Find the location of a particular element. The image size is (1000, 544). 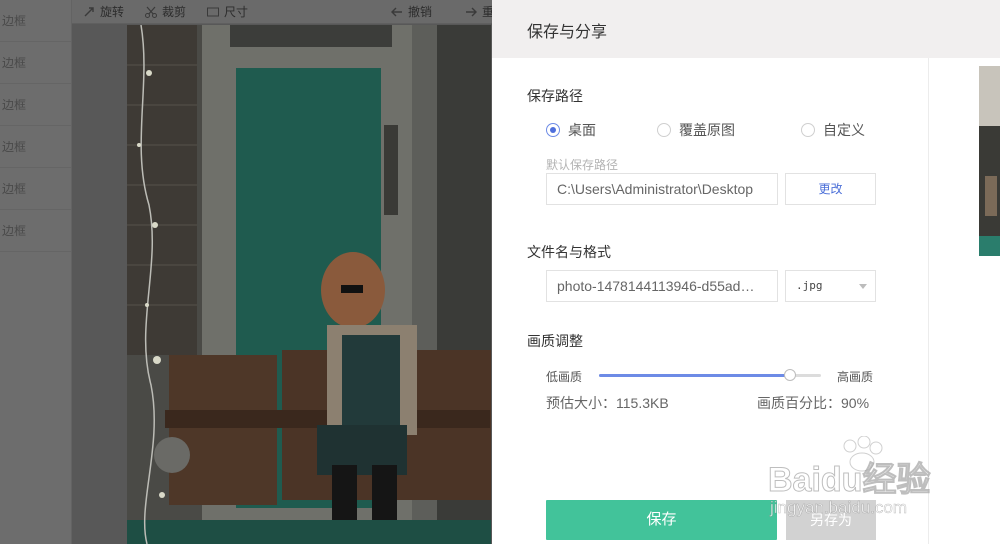

crop-button: 裁剪 is located at coordinates (165, 12).